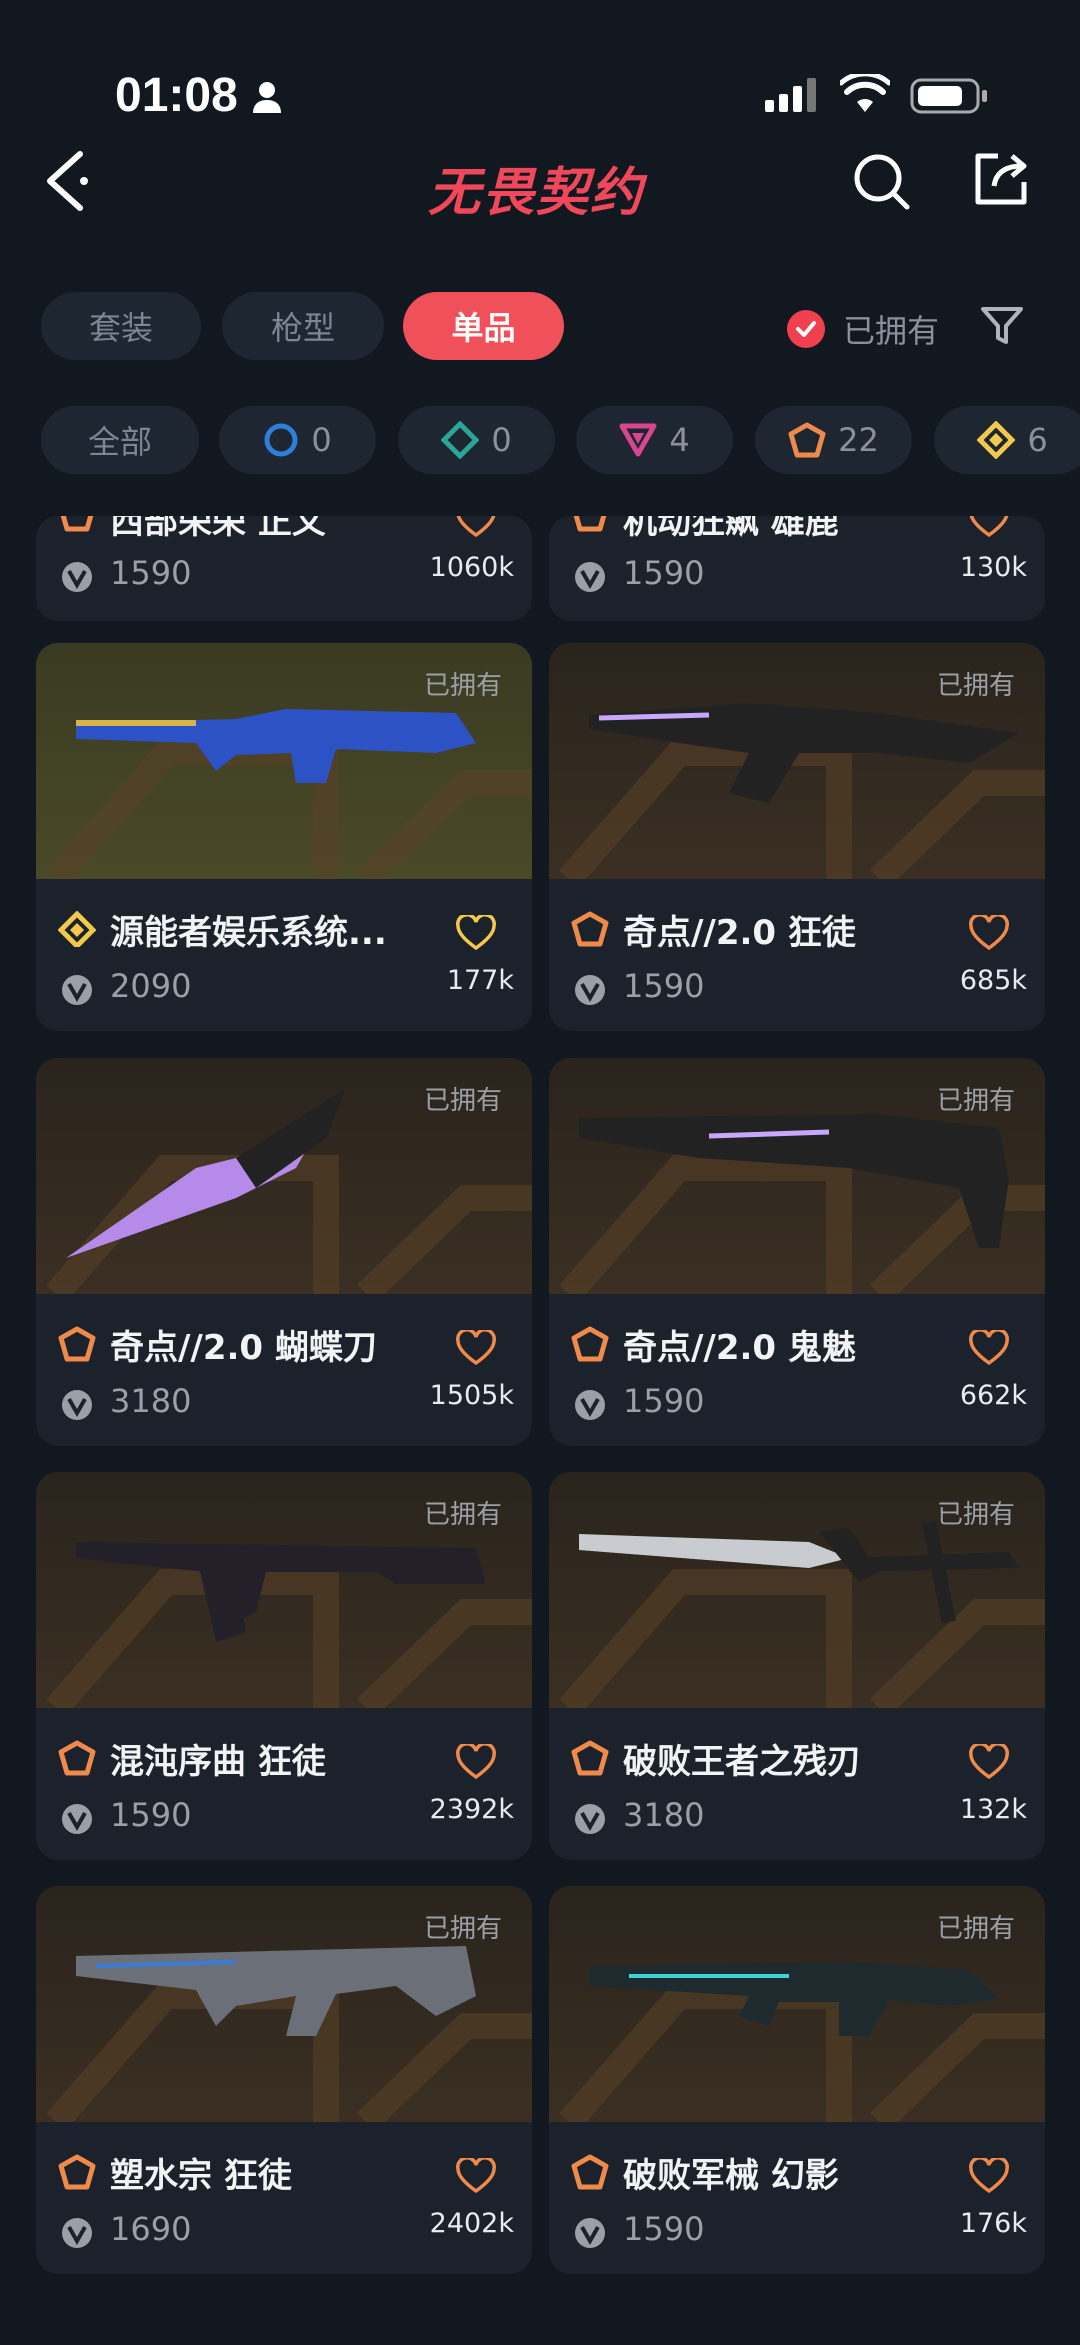  I want to click on back-icon, so click(65, 181).